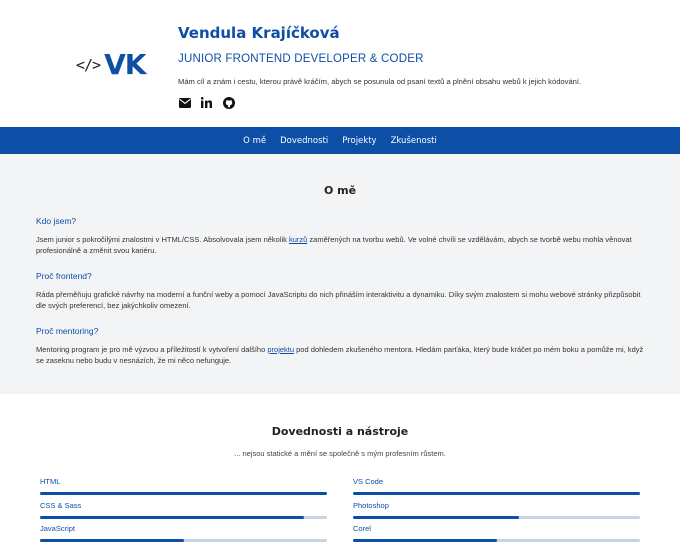 The height and width of the screenshot is (542, 680). Describe the element at coordinates (496, 510) in the screenshot. I see `skill-item: Photoshop` at that location.